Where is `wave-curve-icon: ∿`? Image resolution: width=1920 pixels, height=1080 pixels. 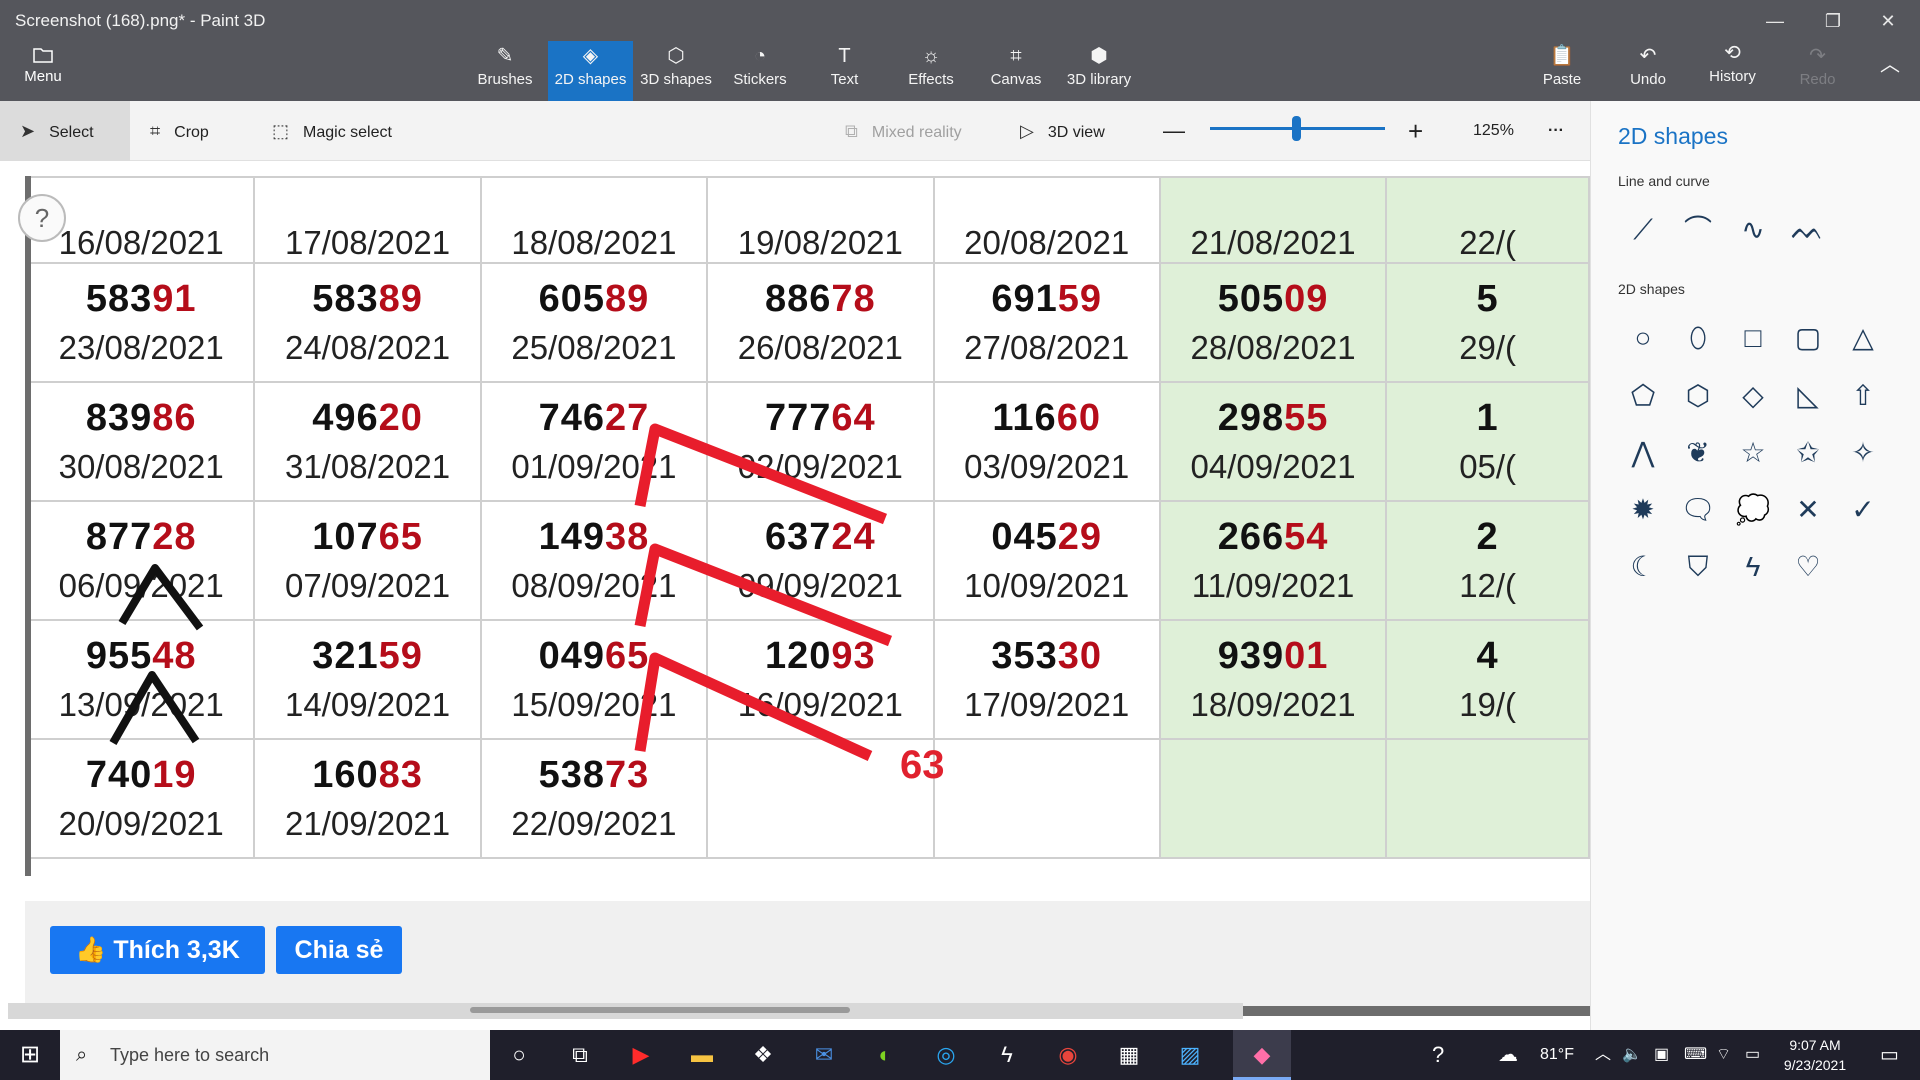
wave-curve-icon: ∿ is located at coordinates (1753, 230).